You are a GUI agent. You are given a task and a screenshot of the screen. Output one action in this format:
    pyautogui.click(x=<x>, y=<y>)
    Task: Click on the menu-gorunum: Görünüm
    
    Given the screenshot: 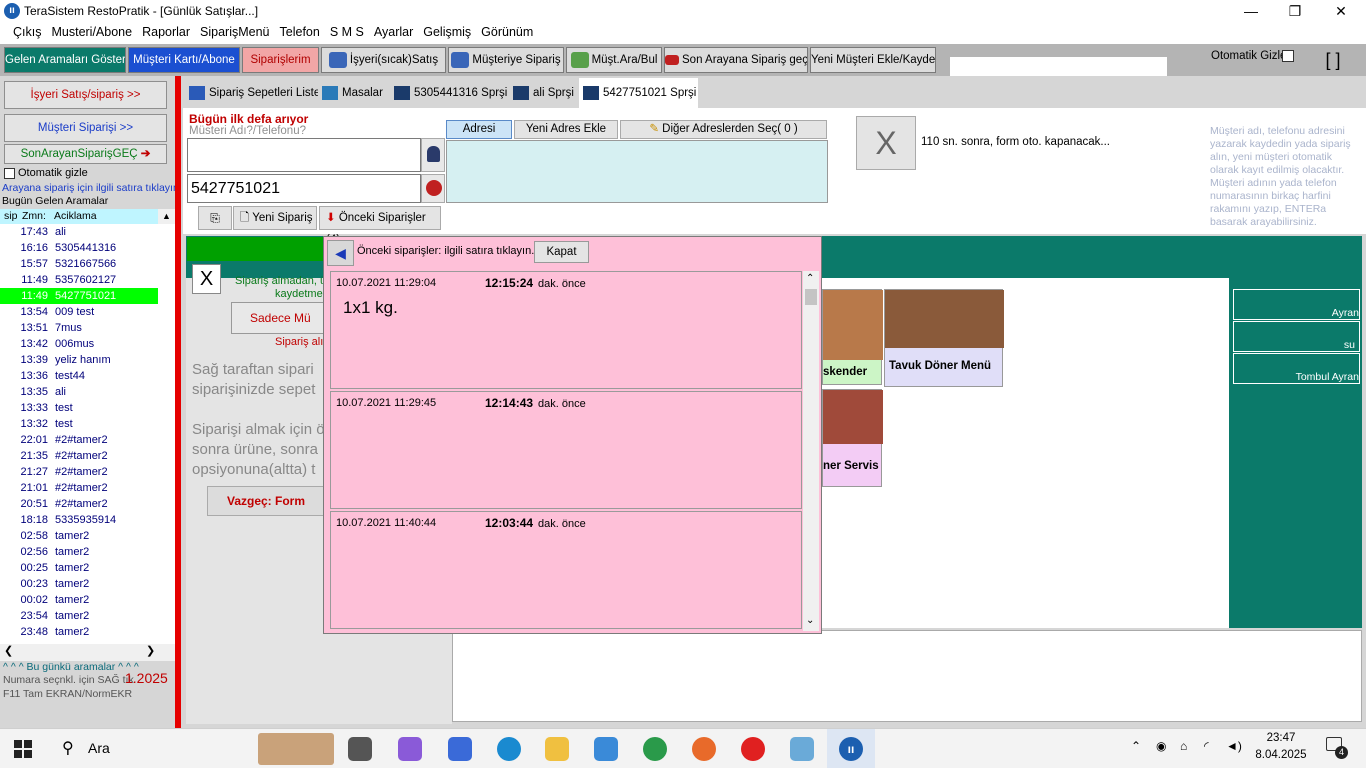 What is the action you would take?
    pyautogui.click(x=507, y=32)
    